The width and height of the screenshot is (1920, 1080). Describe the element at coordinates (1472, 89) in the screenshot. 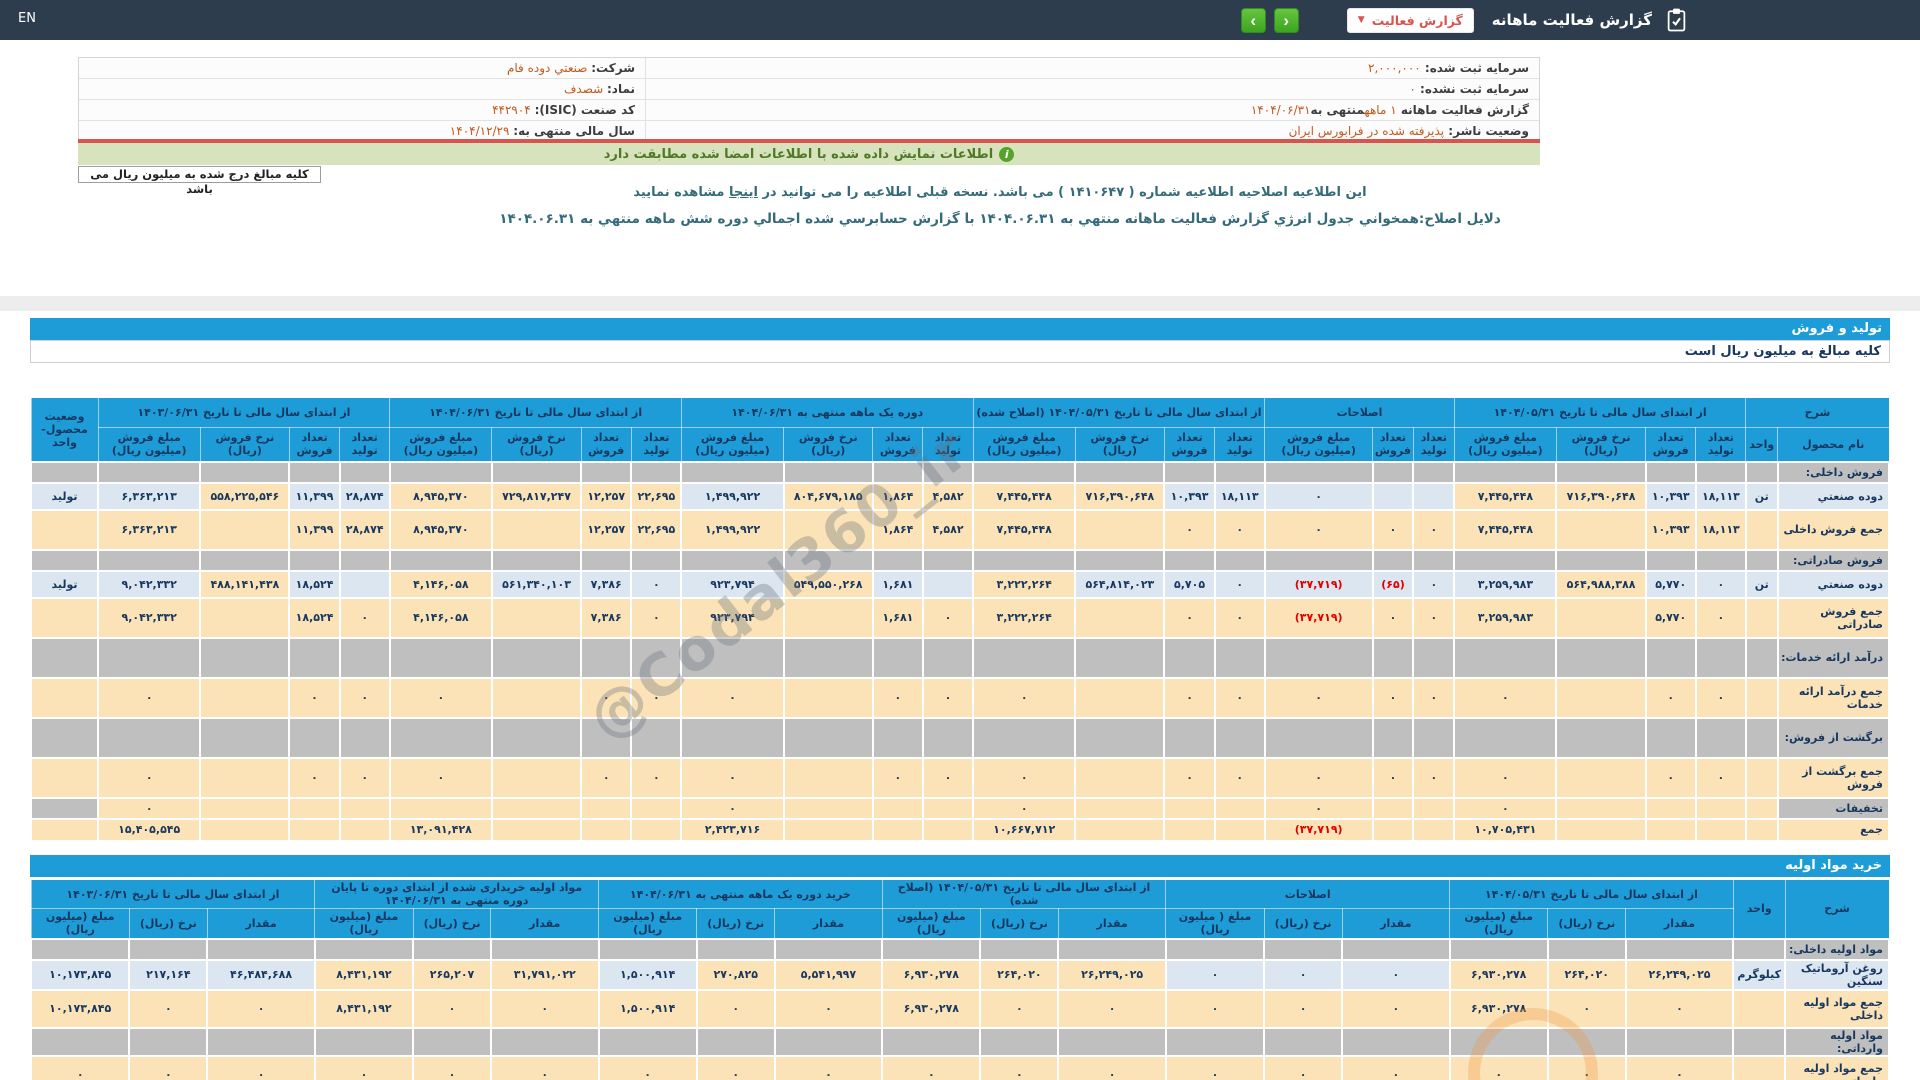

I see `info-label: سرمایه ثبت نشده:` at that location.